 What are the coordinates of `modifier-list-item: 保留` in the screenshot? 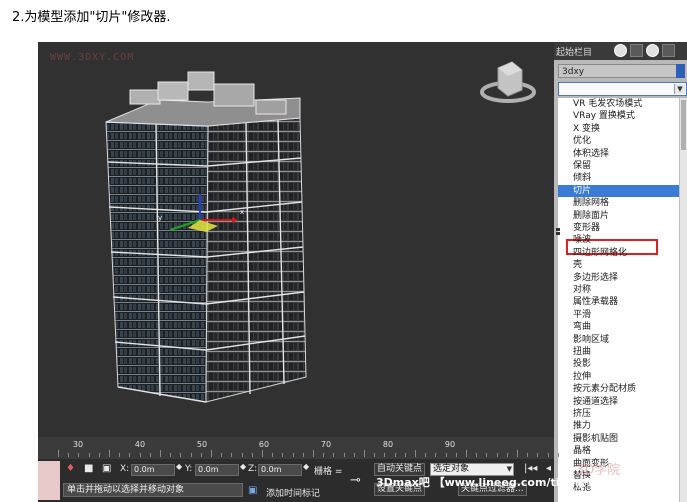 It's located at (618, 166).